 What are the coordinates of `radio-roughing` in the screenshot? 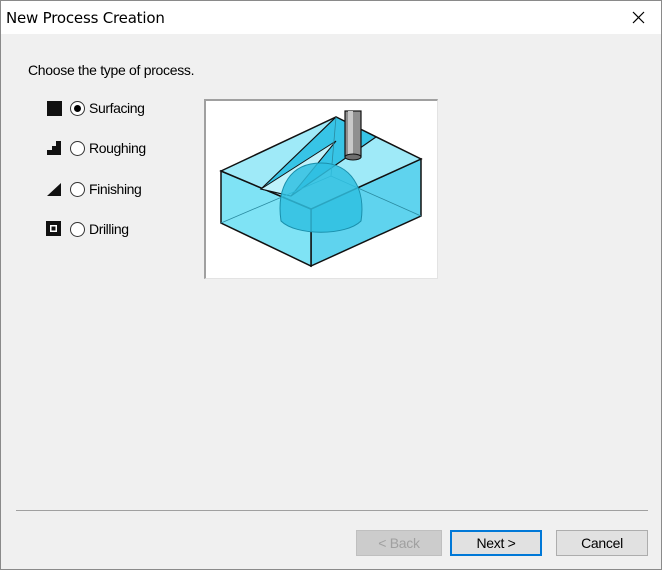 It's located at (77, 148).